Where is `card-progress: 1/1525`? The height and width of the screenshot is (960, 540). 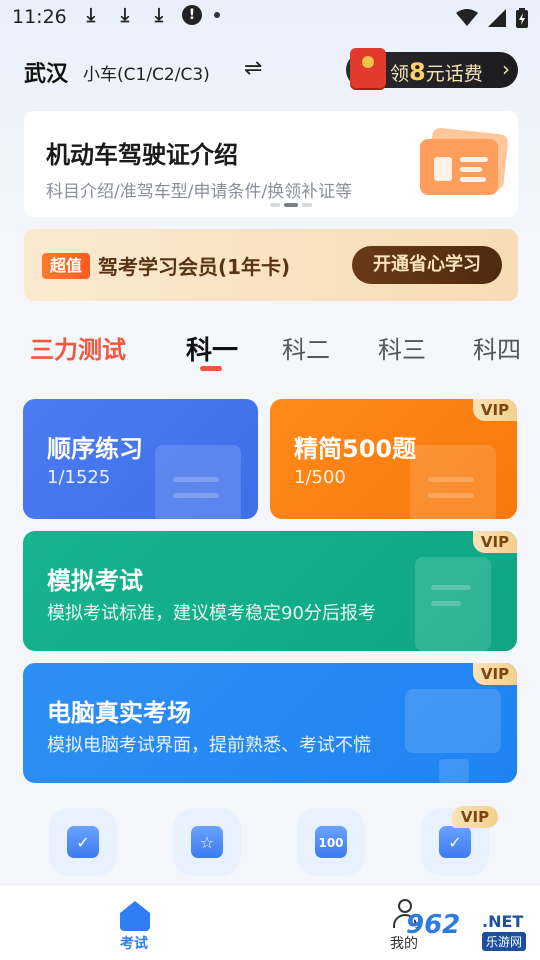 card-progress: 1/1525 is located at coordinates (79, 477).